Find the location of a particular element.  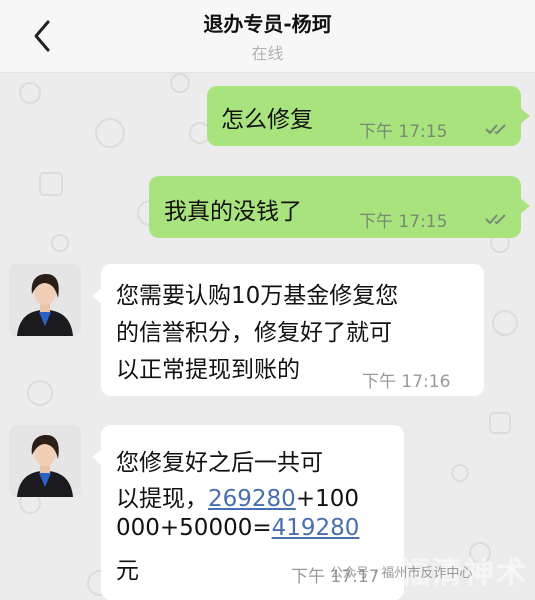

chat-header: 退办专员-杨珂 在线 is located at coordinates (267, 36).